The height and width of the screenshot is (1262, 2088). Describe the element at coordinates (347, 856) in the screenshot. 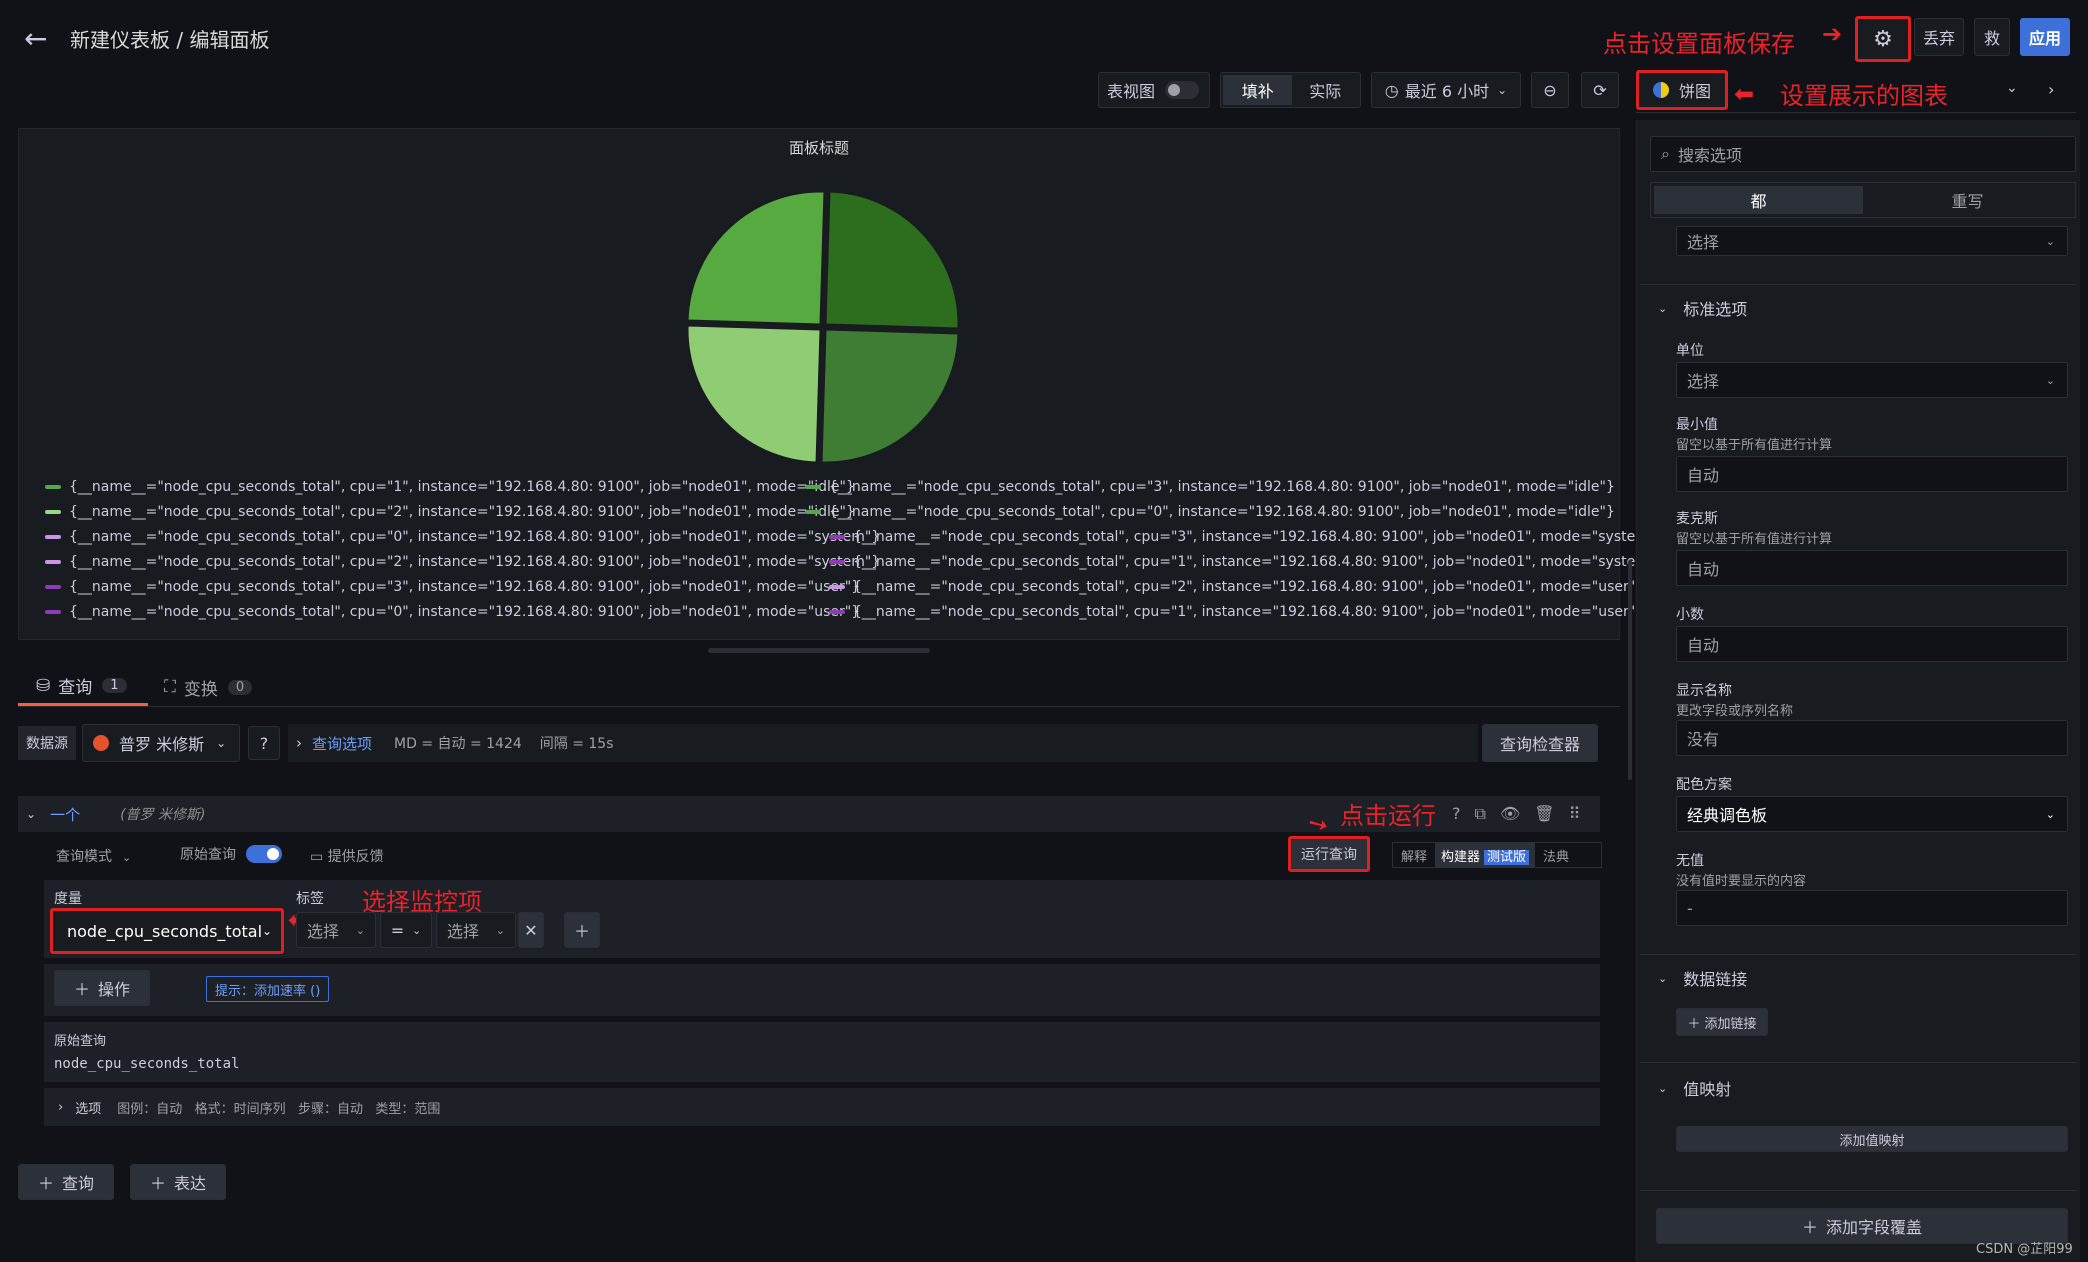

I see `feedback-link: ▭ 提供反馈` at that location.